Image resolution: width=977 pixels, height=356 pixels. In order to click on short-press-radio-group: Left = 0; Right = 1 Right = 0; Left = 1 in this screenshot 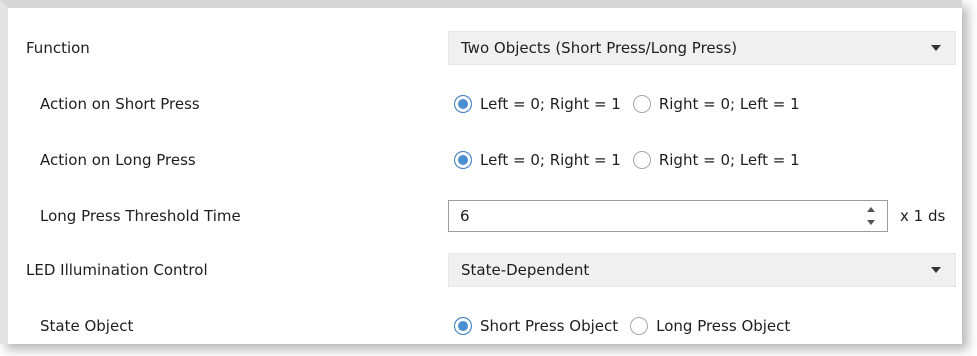, I will do `click(633, 104)`.